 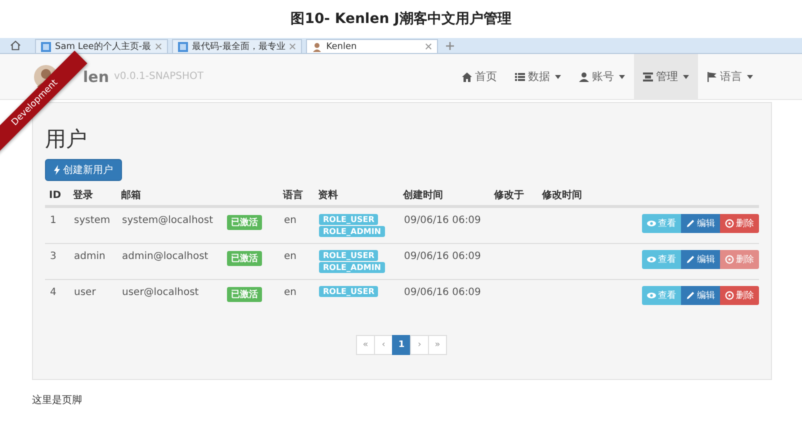 I want to click on page-link: ‹, so click(x=383, y=345).